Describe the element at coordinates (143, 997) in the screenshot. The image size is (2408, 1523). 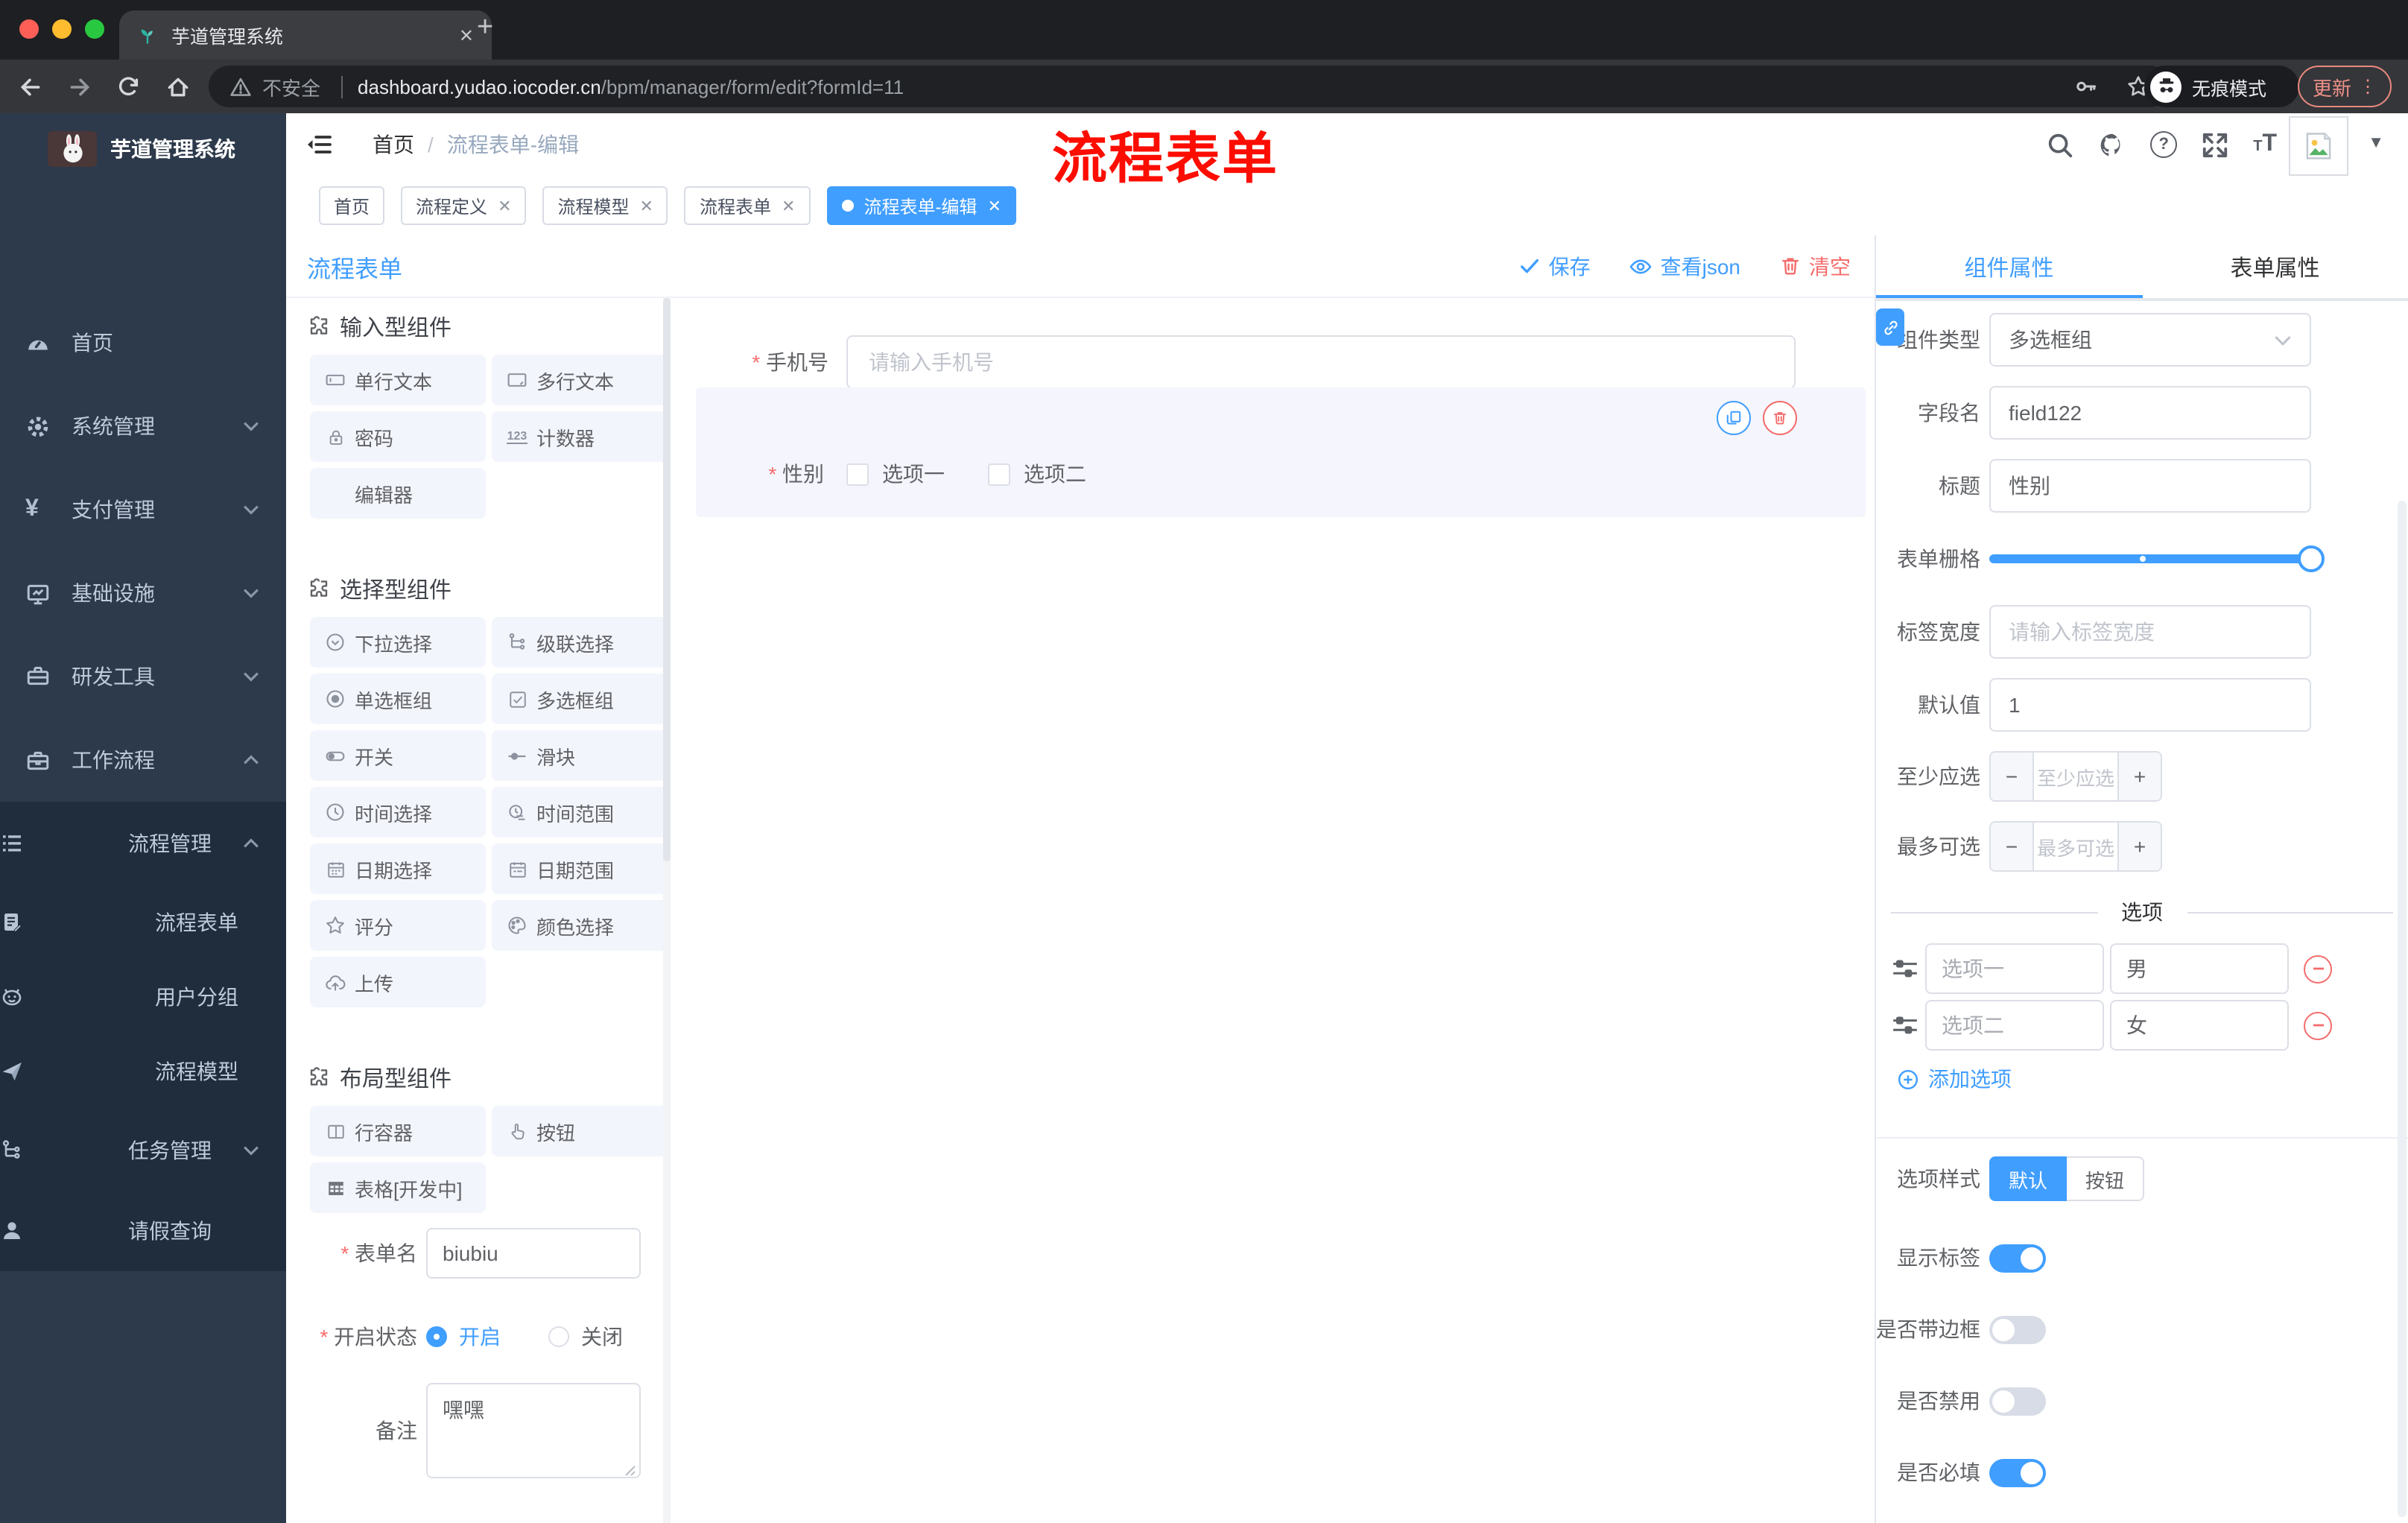
I see `sidebar-item-user-group: 用户分组` at that location.